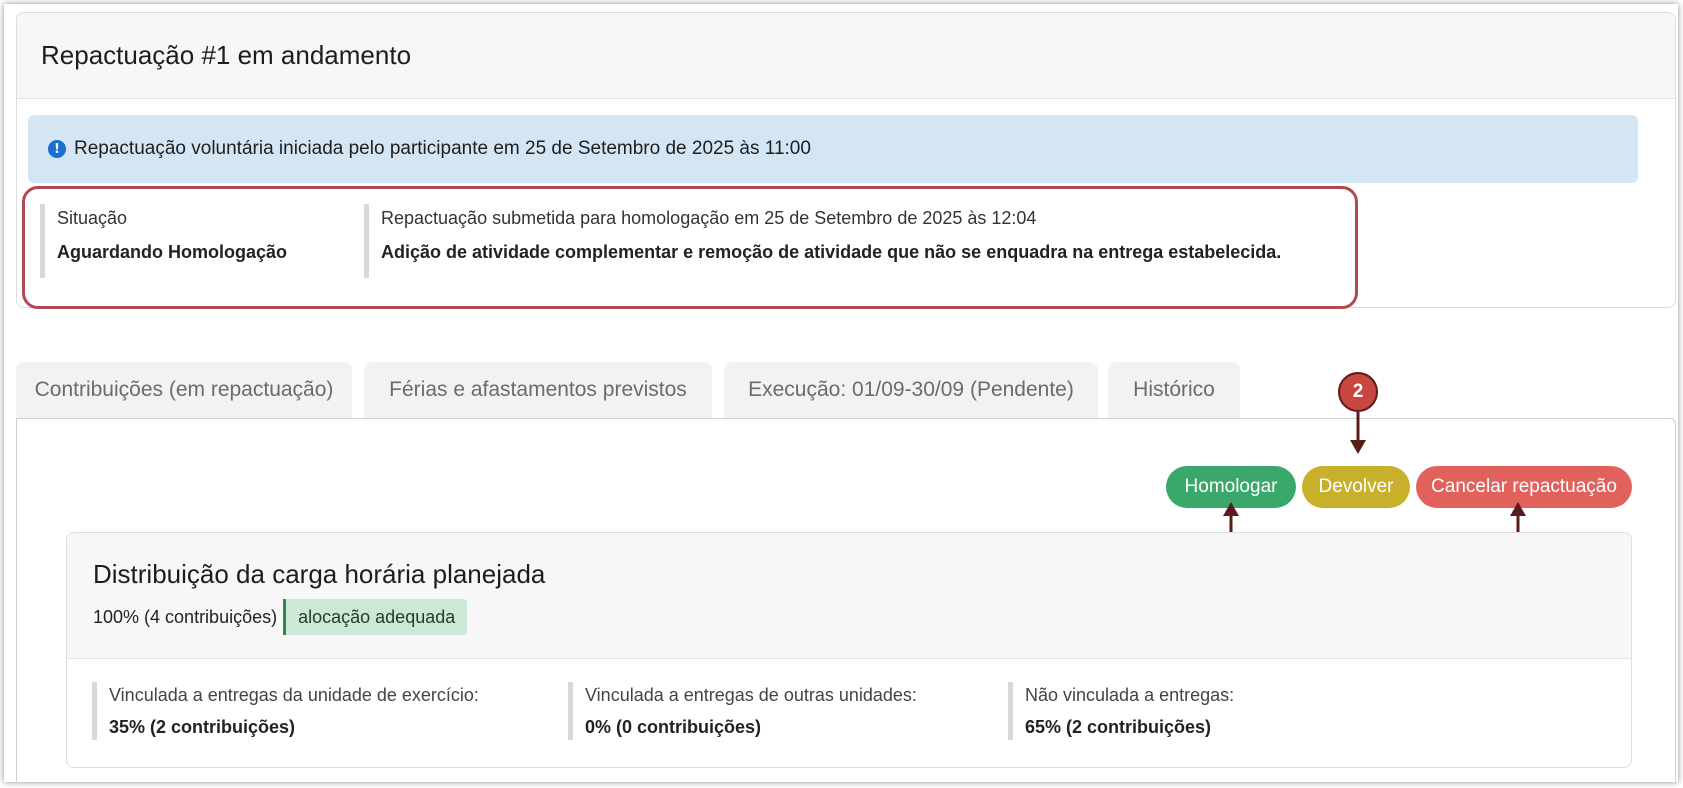 This screenshot has height=788, width=1683. I want to click on tab-label: Execução: 01/09-30/09 (Pendente), so click(911, 389).